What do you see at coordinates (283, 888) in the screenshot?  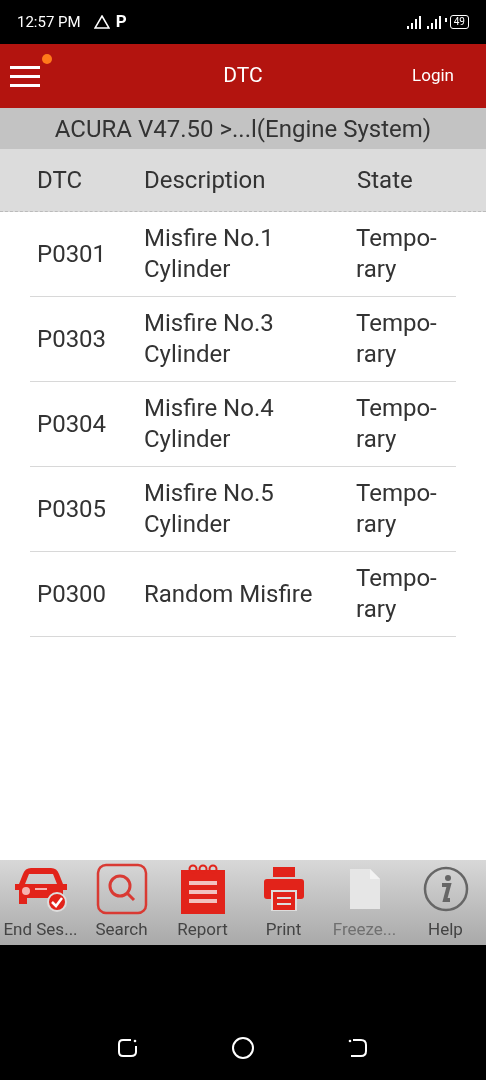 I see `printer-icon` at bounding box center [283, 888].